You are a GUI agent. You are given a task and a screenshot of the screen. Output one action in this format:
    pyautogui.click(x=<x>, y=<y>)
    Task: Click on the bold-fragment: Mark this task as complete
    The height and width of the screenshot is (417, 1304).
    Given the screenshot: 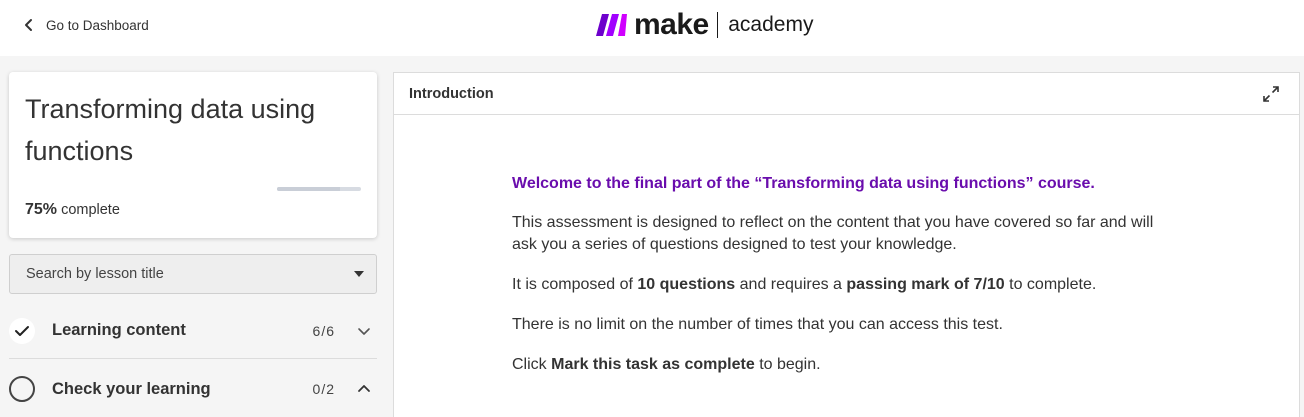 What is the action you would take?
    pyautogui.click(x=653, y=364)
    